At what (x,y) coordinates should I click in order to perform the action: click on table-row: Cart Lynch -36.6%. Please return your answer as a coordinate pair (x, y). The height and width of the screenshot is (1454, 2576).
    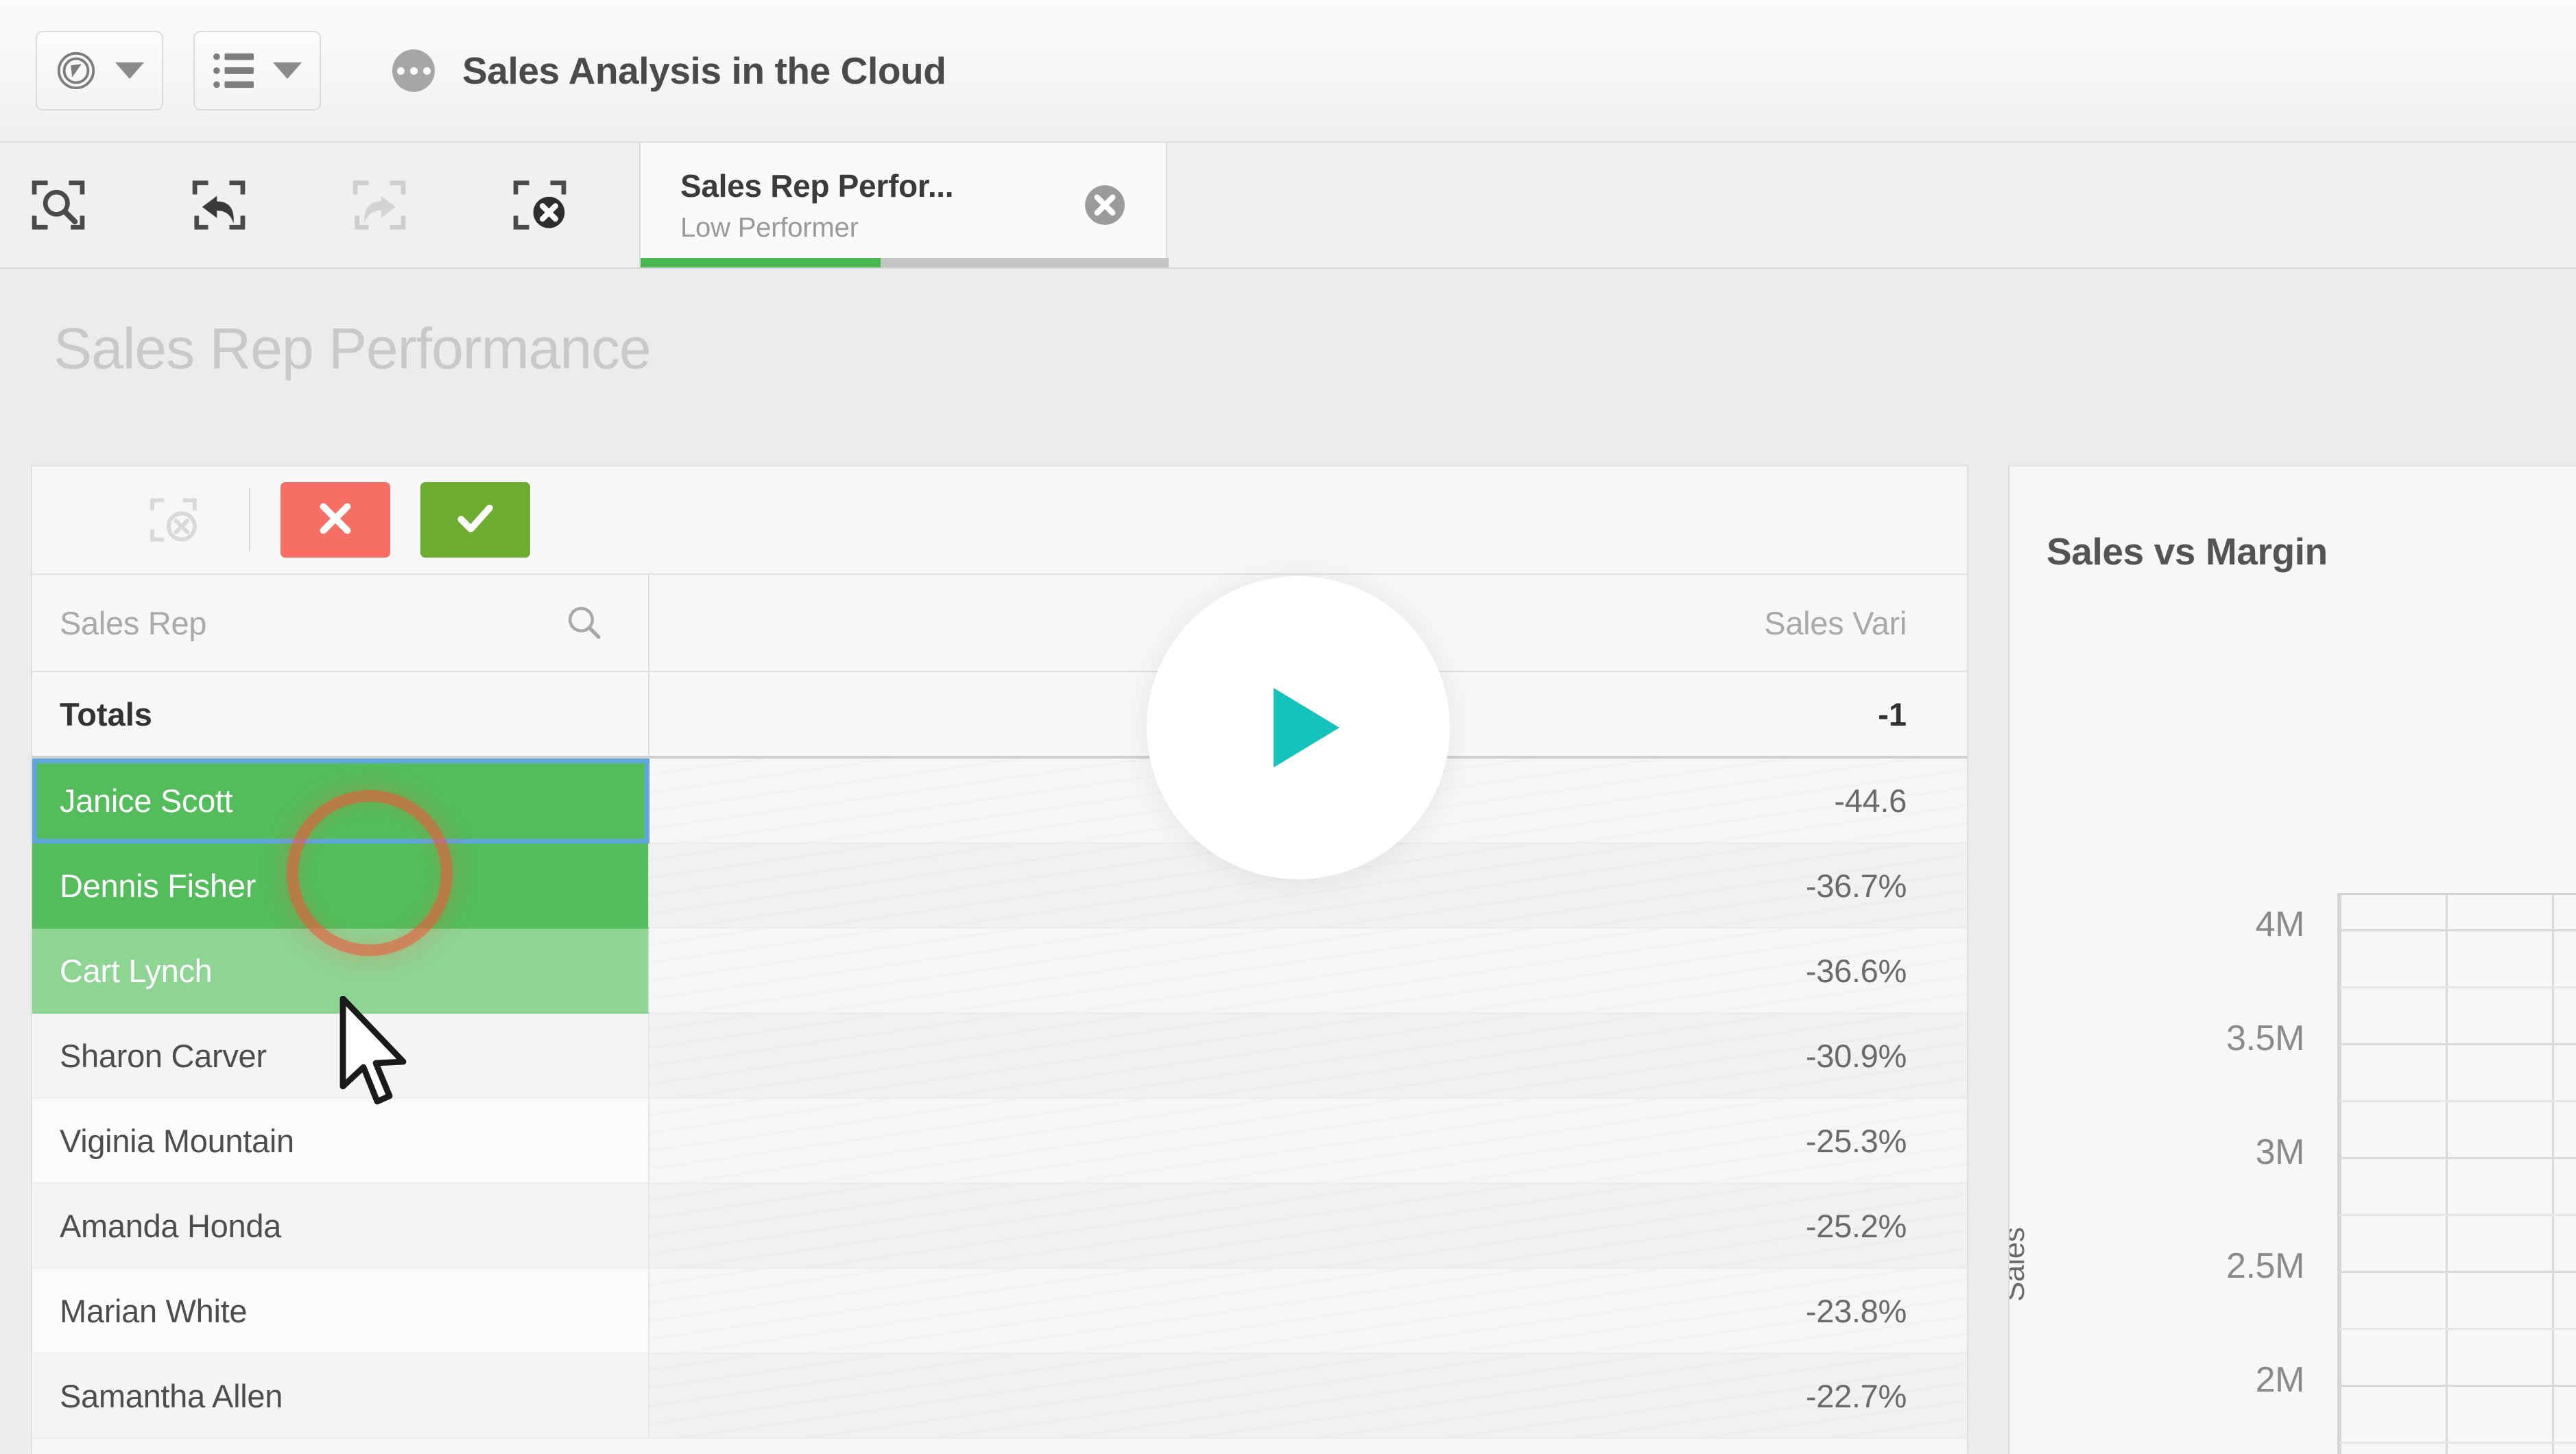
    Looking at the image, I should click on (999, 971).